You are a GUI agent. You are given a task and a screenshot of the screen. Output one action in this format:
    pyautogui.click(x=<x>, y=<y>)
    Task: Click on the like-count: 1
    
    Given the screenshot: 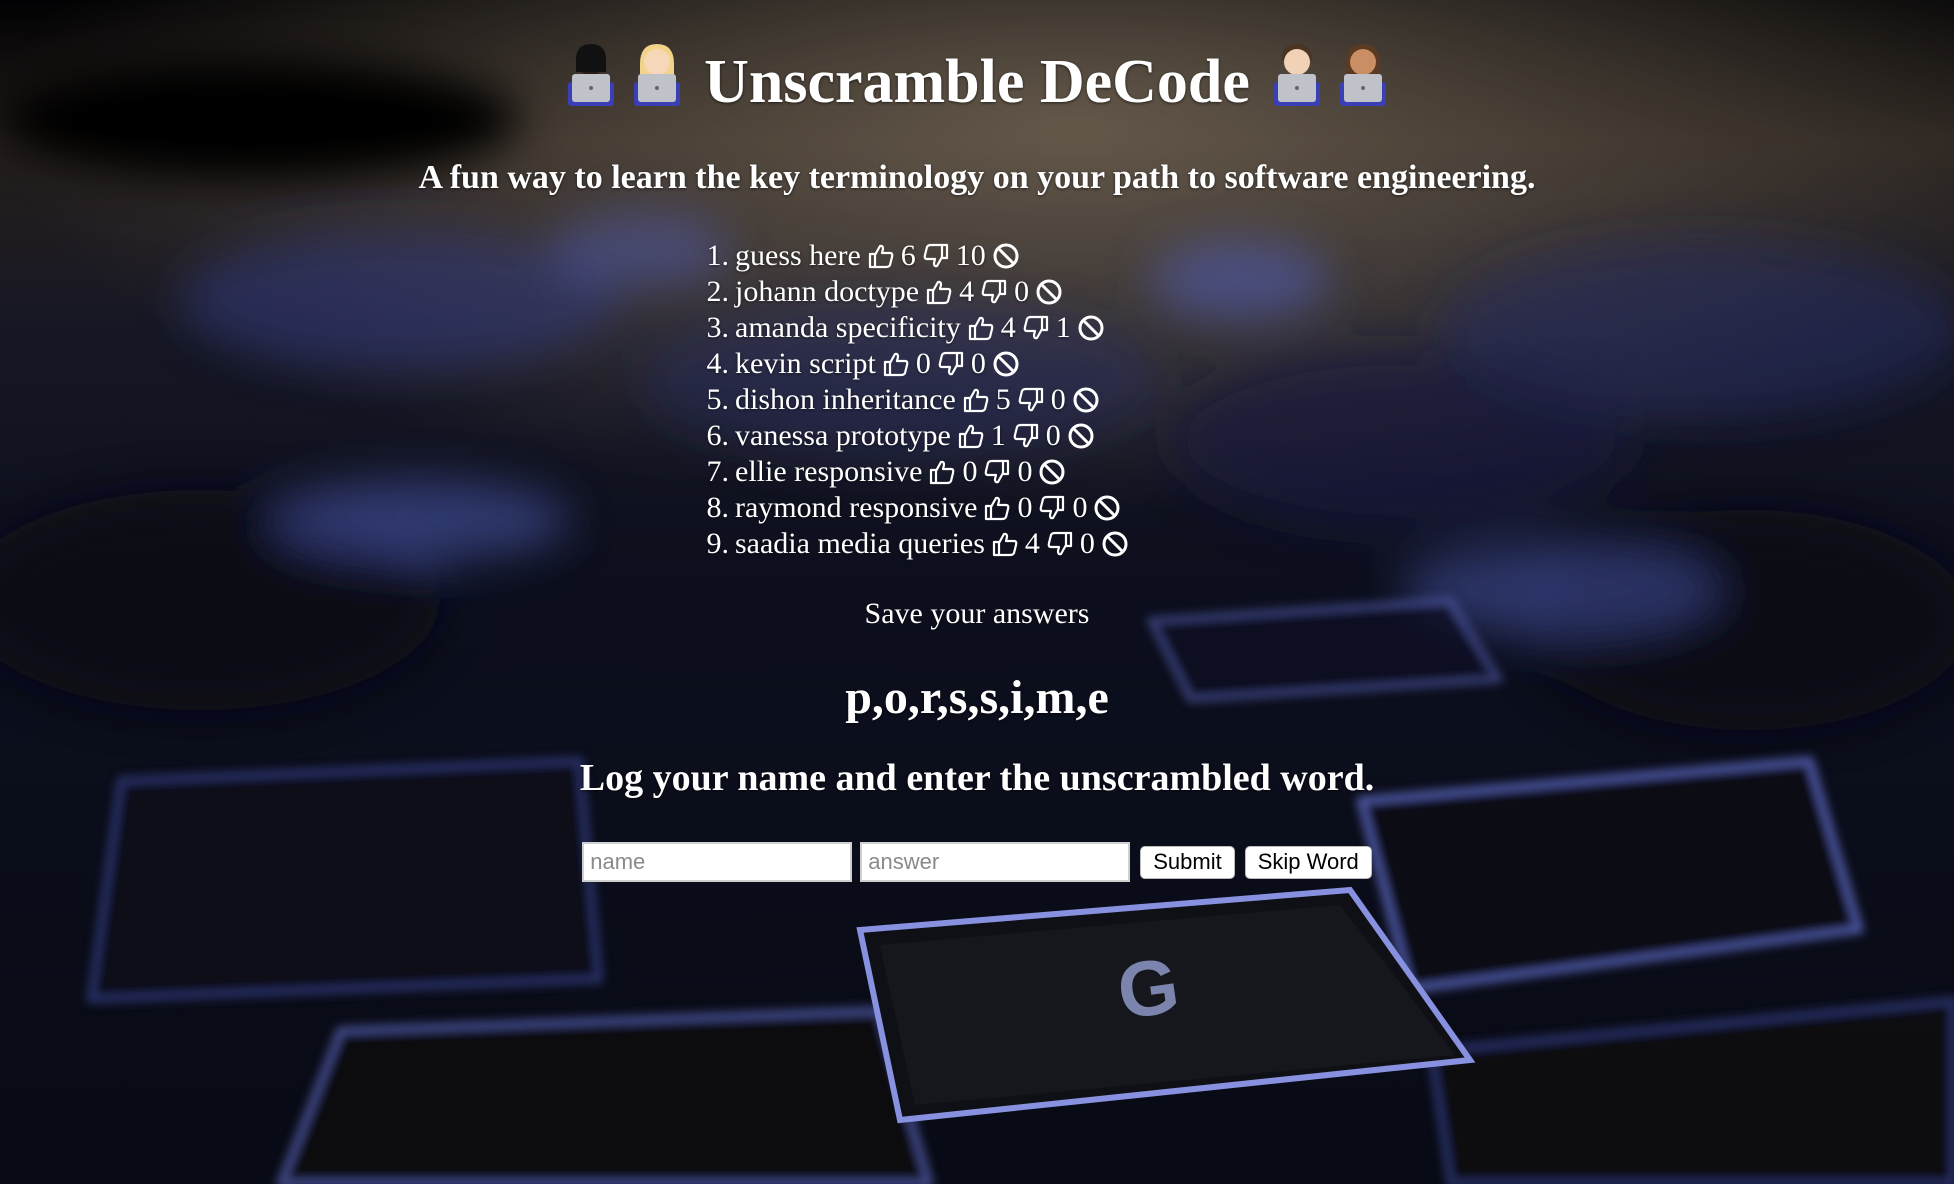 What is the action you would take?
    pyautogui.click(x=998, y=435)
    